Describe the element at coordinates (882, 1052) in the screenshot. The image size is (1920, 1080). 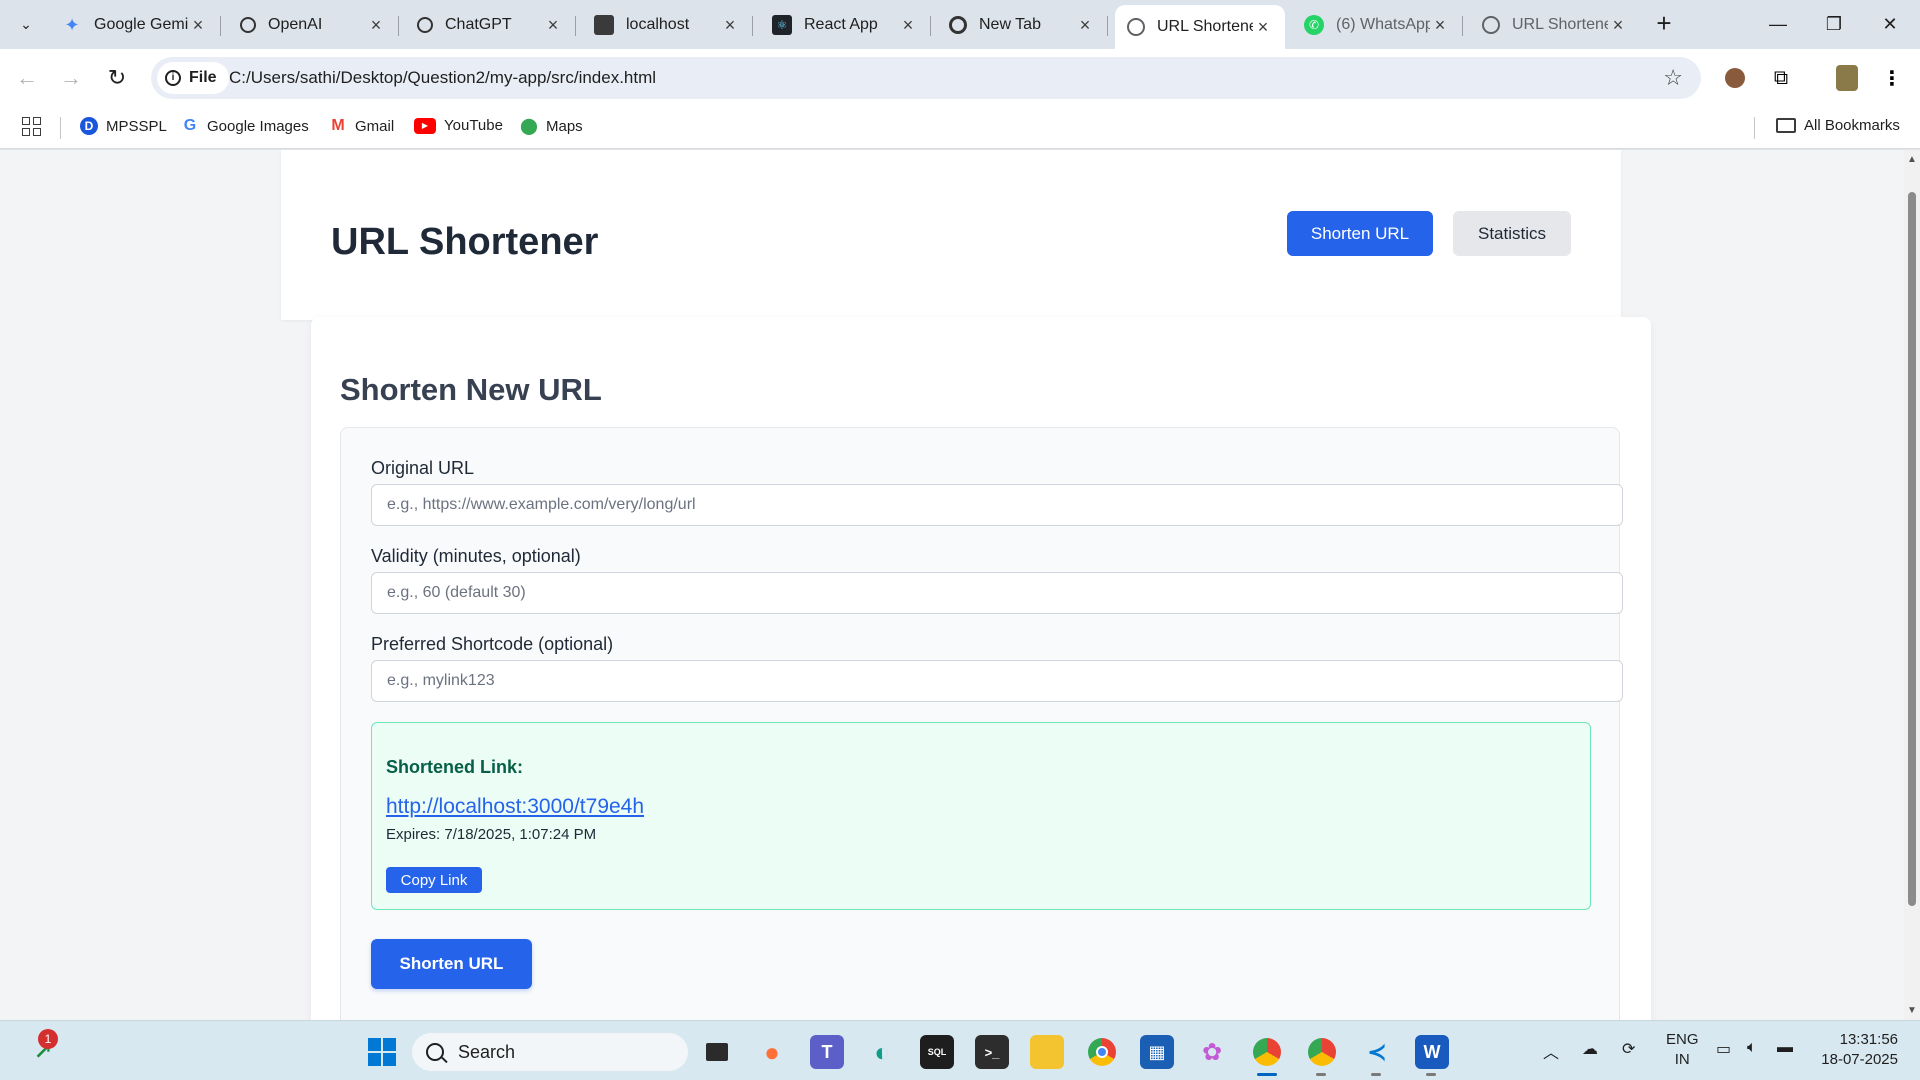
I see `edge-icon: ◐` at that location.